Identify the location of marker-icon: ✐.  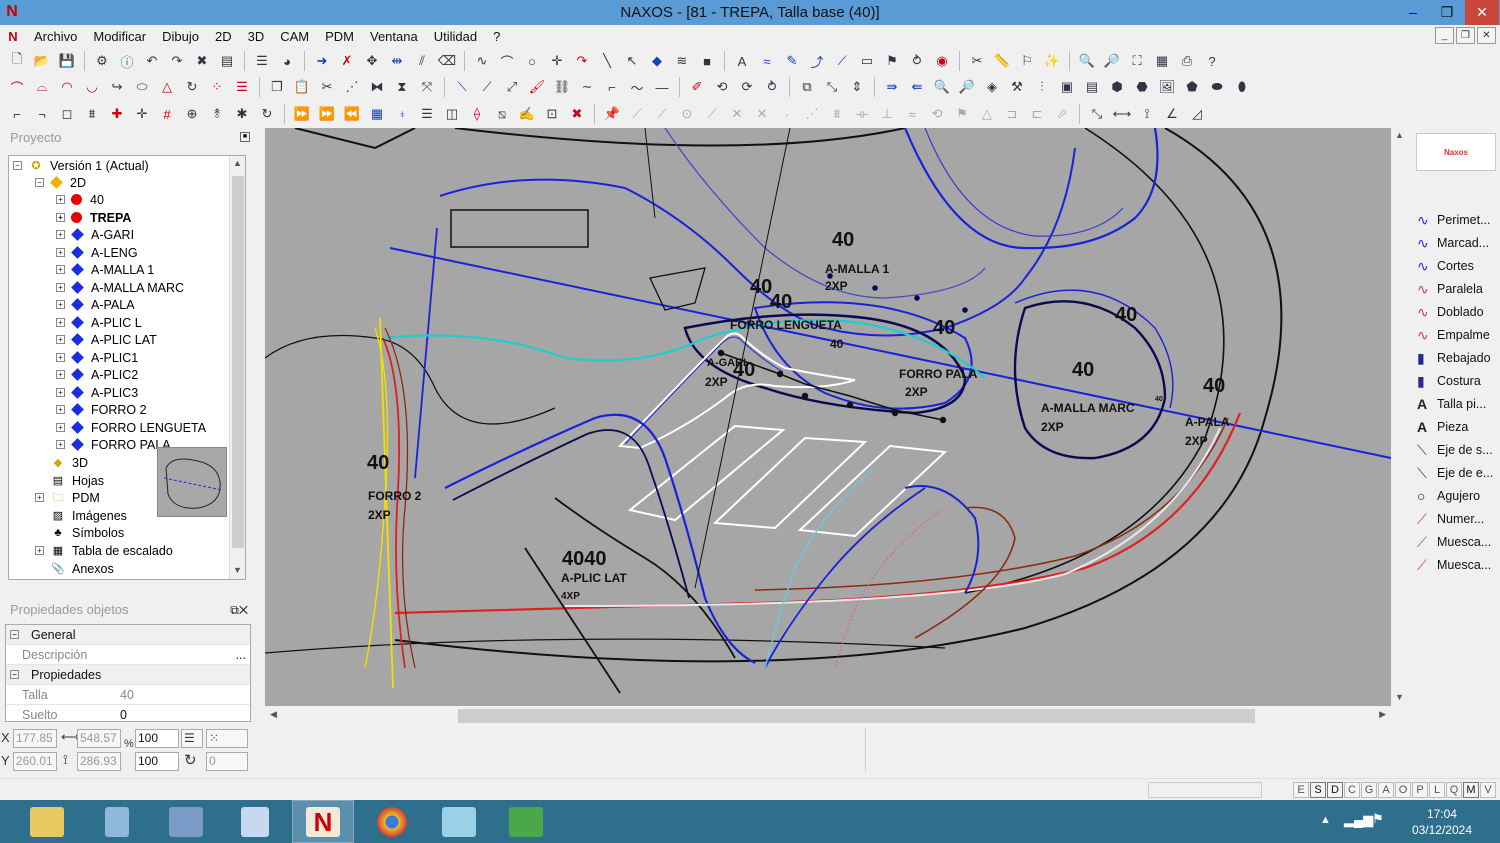
(697, 87).